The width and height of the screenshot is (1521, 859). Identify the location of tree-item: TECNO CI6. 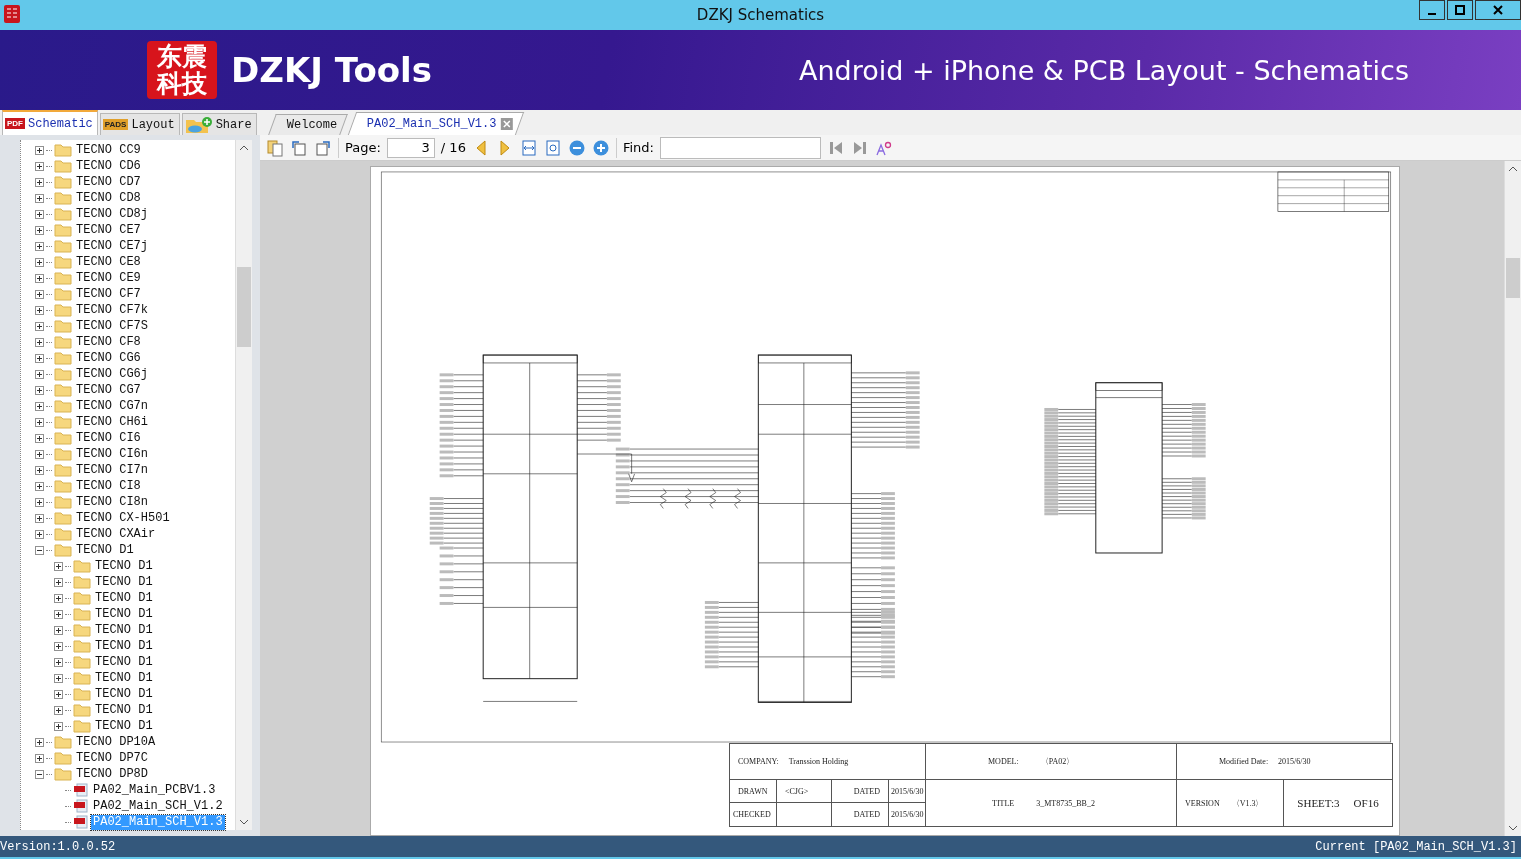
(108, 438).